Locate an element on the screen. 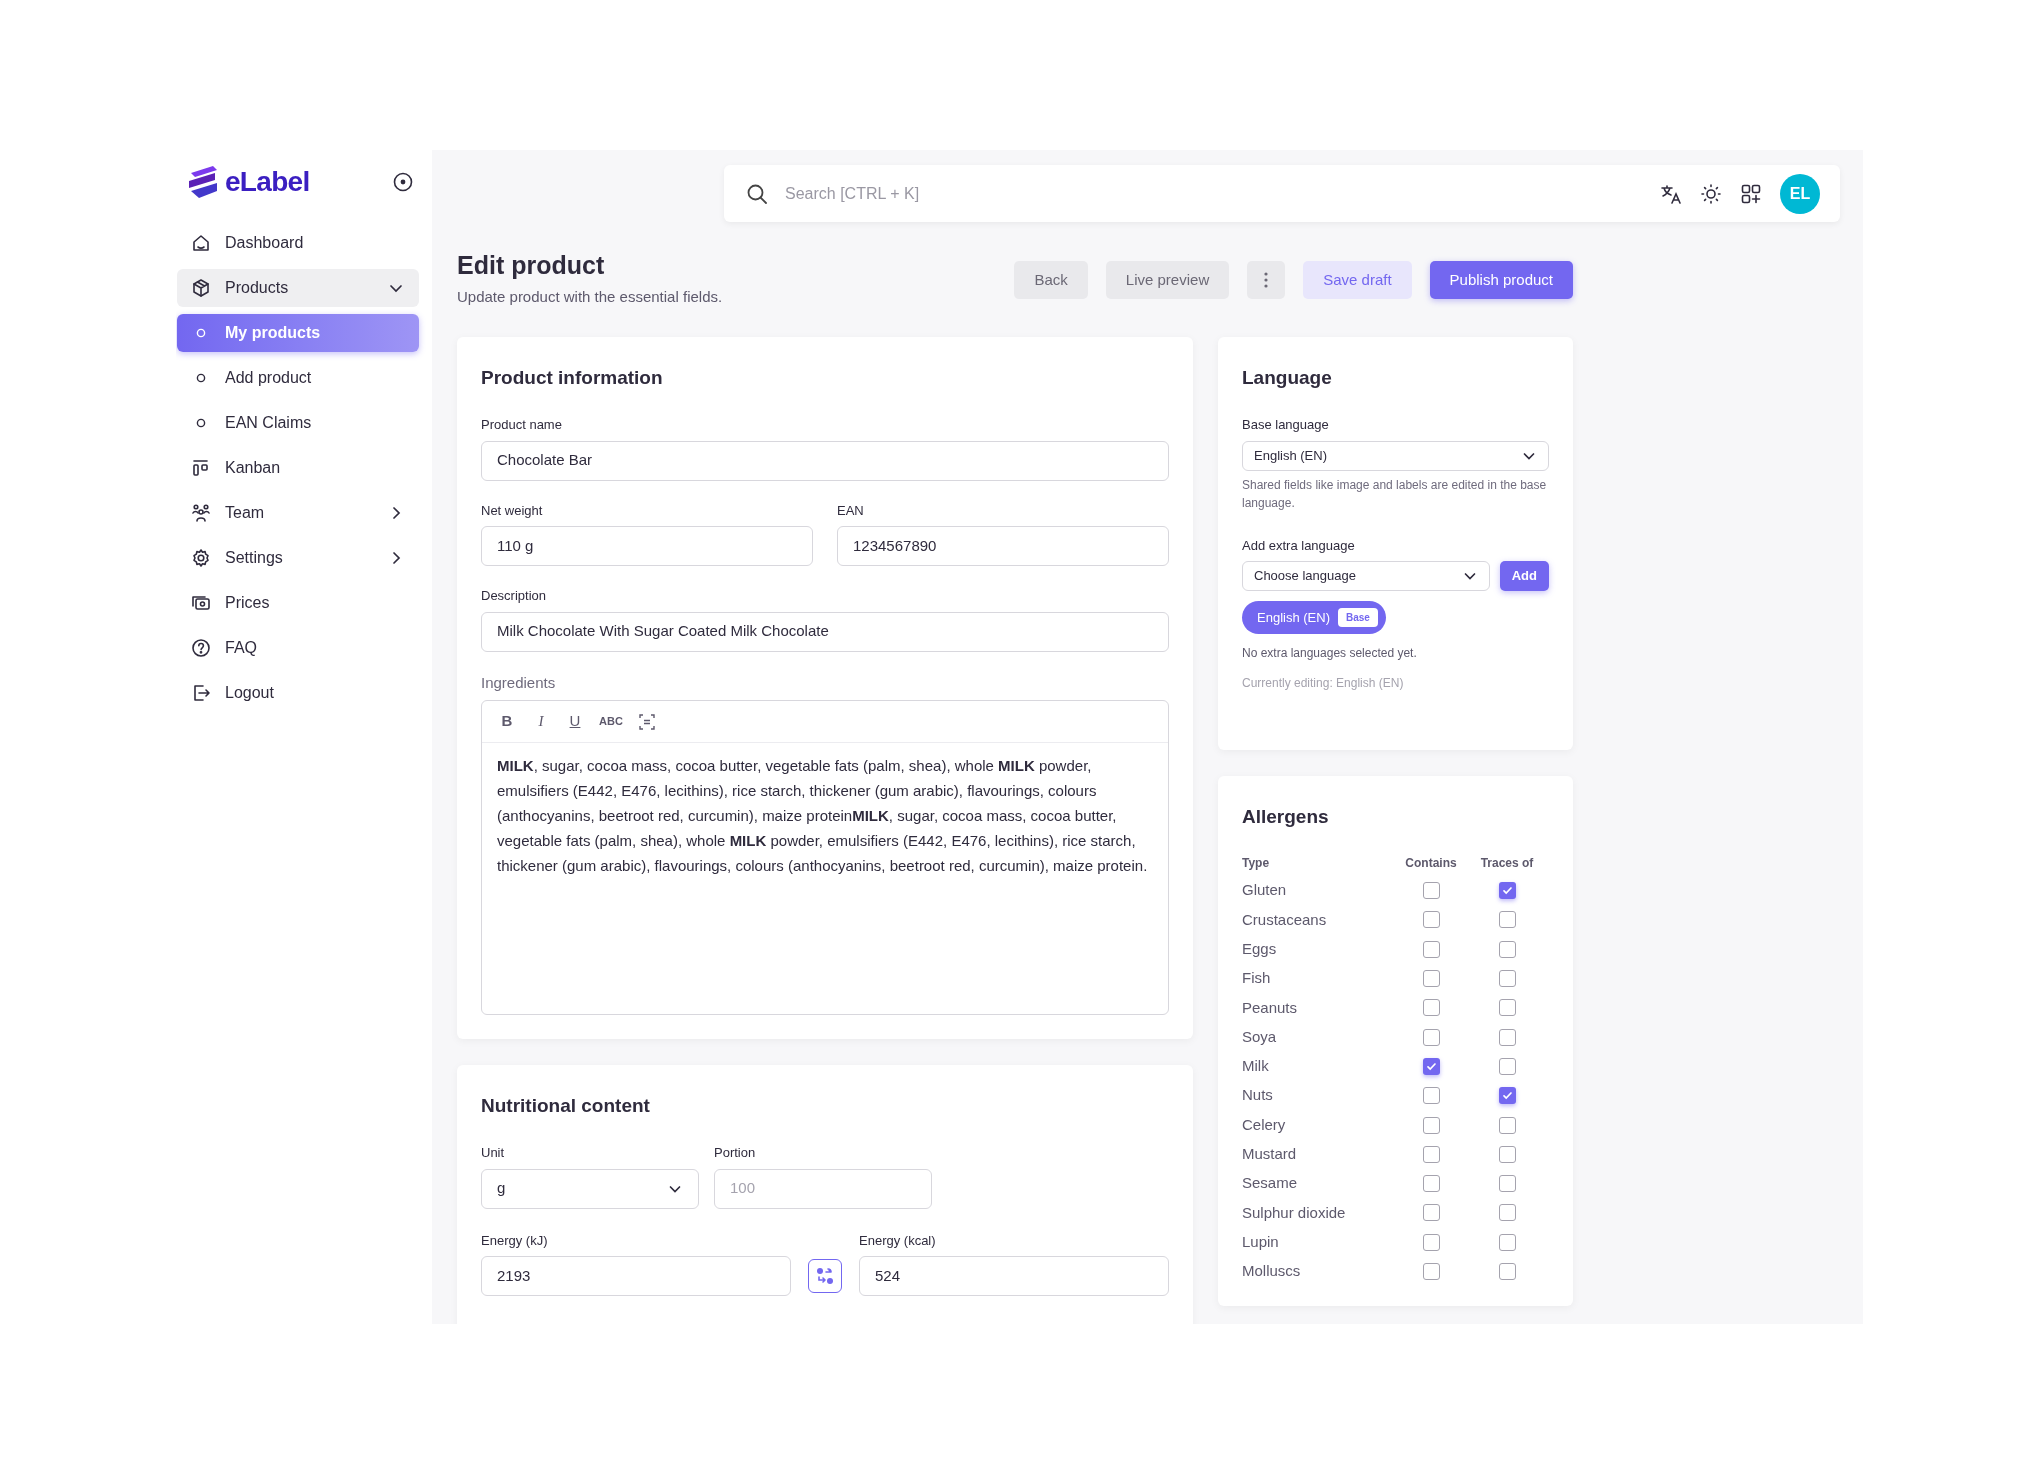 The width and height of the screenshot is (2040, 1483). publish-button: Publish product is located at coordinates (1501, 280).